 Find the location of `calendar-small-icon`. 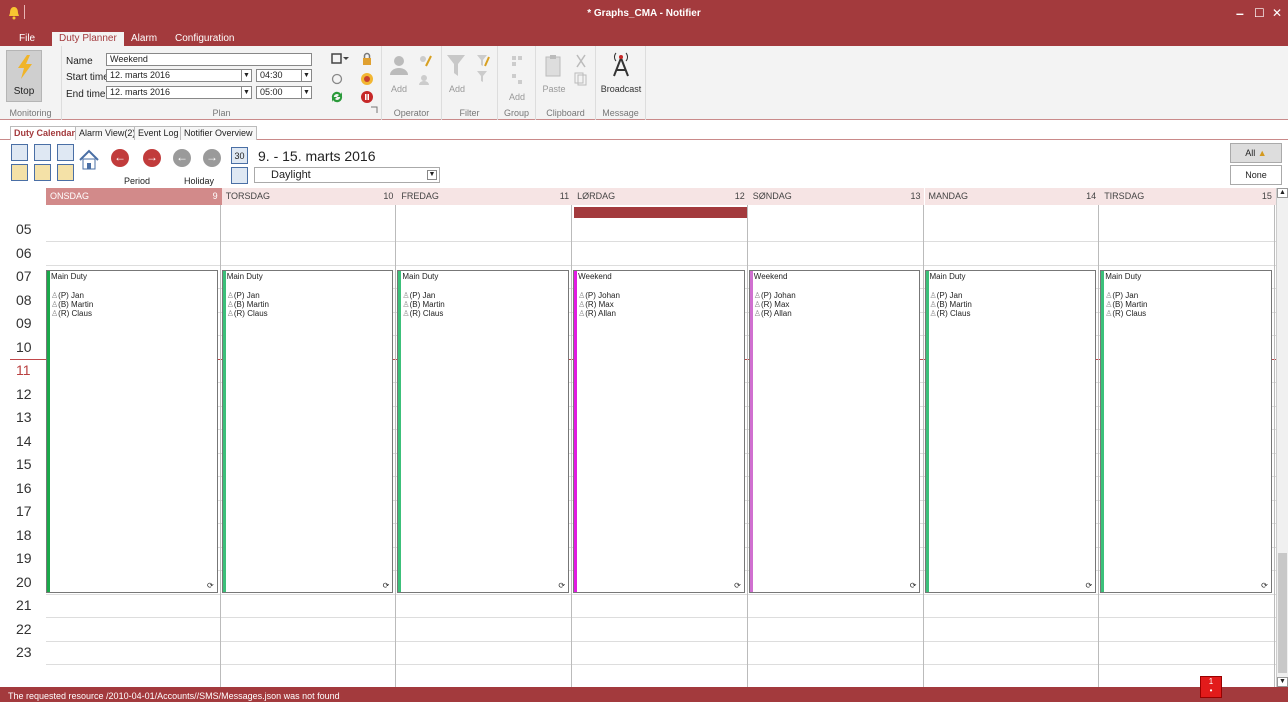

calendar-small-icon is located at coordinates (239, 175).